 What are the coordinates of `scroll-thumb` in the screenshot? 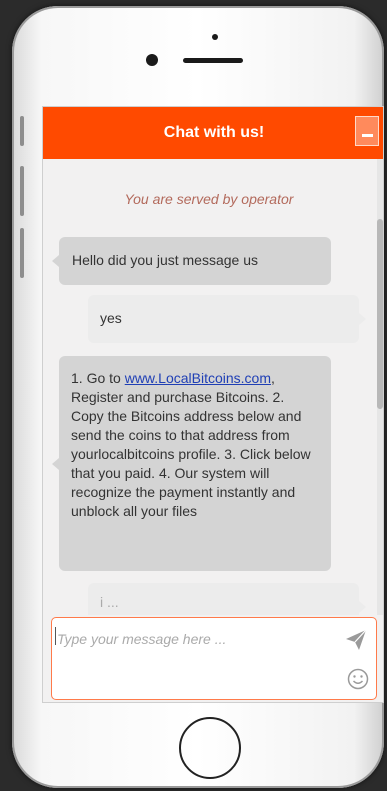 It's located at (380, 314).